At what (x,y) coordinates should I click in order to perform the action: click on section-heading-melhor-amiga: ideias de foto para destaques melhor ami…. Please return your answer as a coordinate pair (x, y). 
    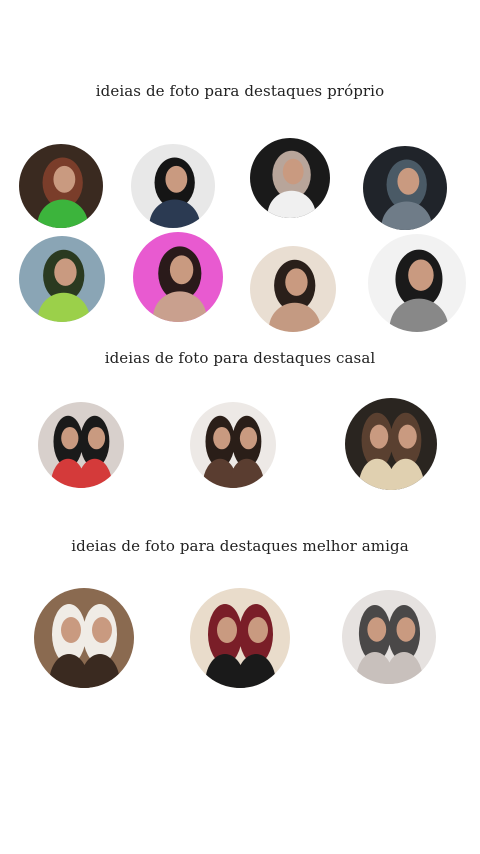
    Looking at the image, I should click on (240, 546).